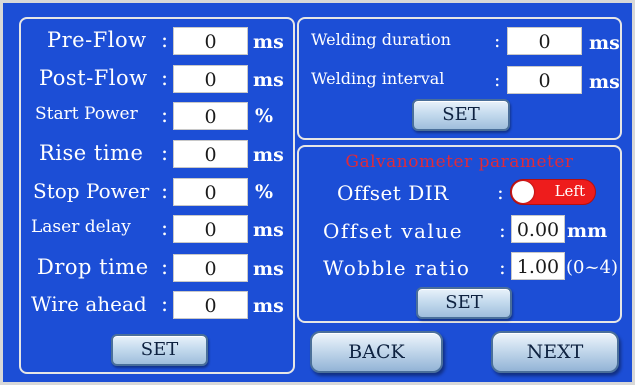 The image size is (635, 385). Describe the element at coordinates (500, 192) in the screenshot. I see `offset-dir-colon: :` at that location.